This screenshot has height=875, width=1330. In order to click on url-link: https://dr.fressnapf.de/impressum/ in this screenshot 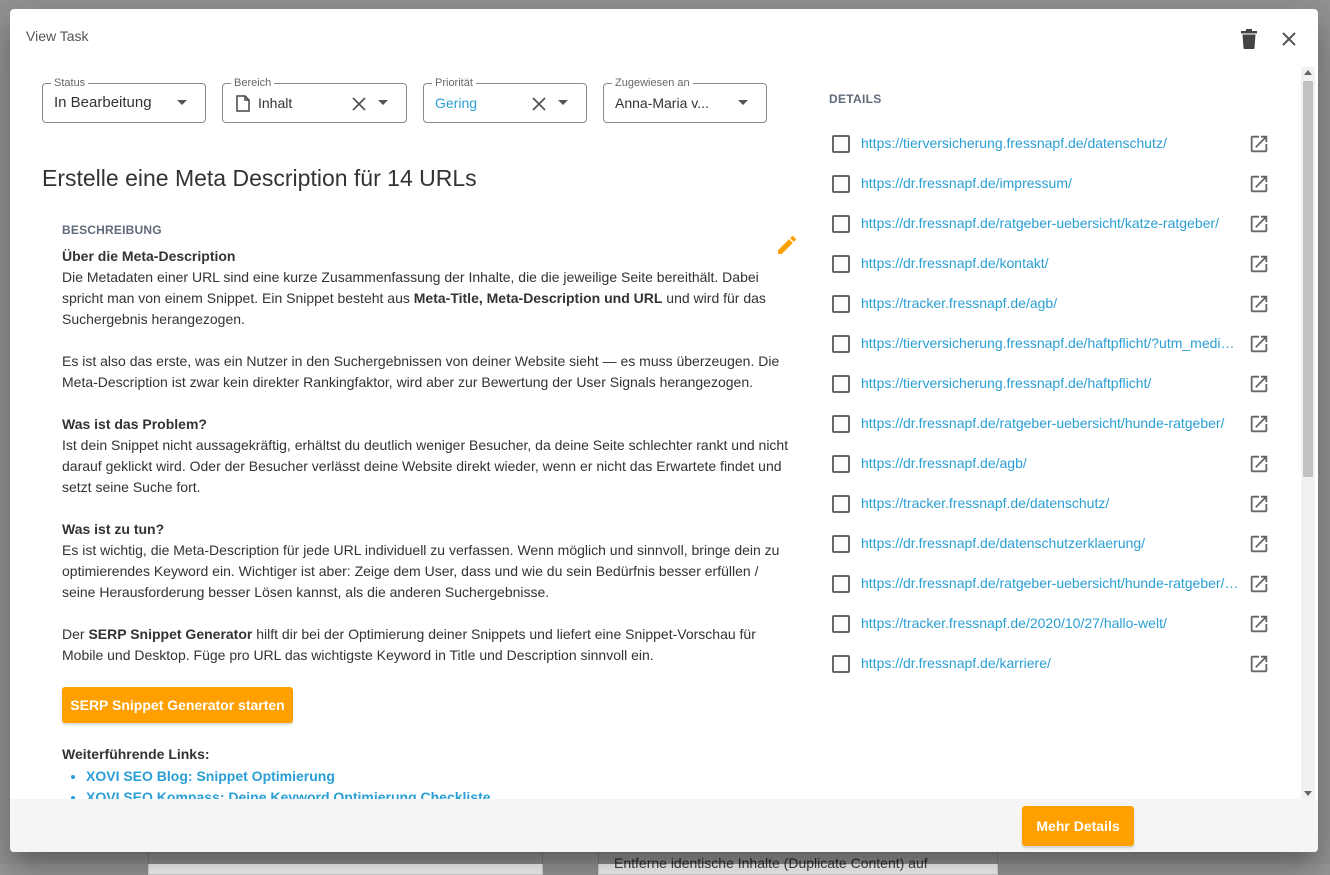, I will do `click(1050, 183)`.